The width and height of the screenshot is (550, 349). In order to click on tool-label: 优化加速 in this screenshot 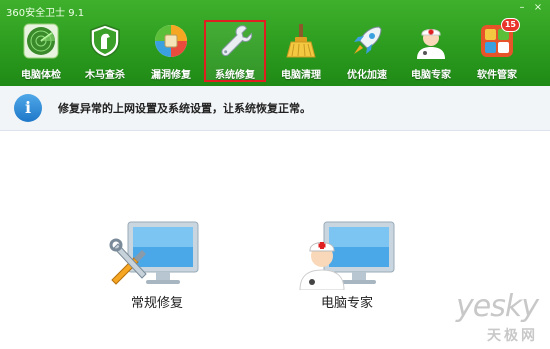, I will do `click(367, 75)`.